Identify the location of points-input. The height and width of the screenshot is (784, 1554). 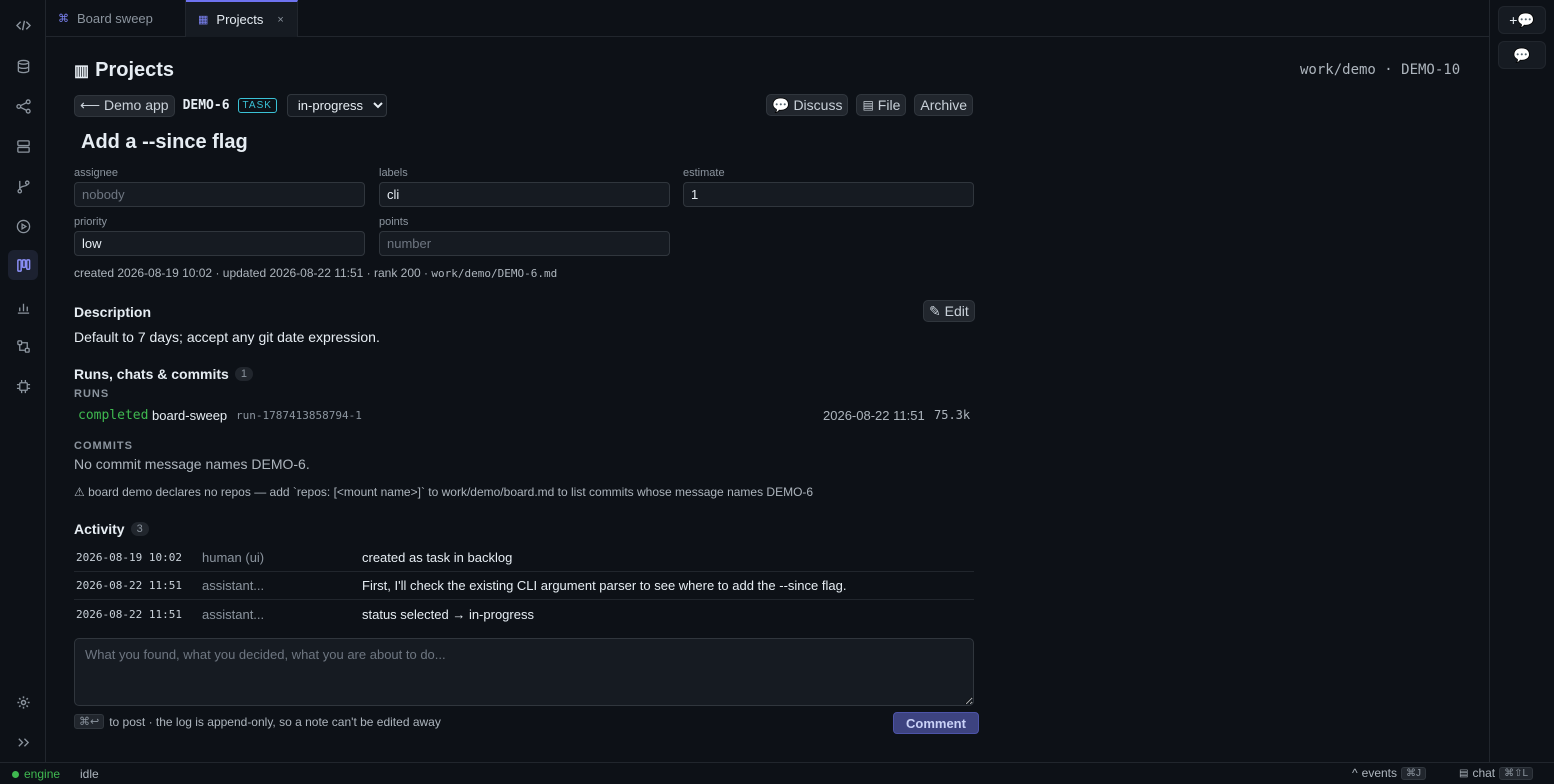
(524, 243).